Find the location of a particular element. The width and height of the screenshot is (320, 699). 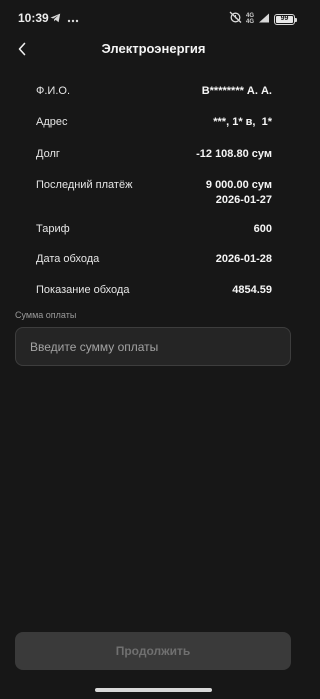

detail-value-name: B******** А. А. is located at coordinates (236, 91).